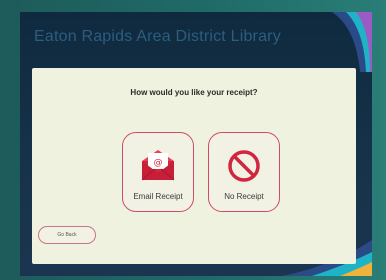 This screenshot has width=386, height=280. What do you see at coordinates (244, 166) in the screenshot?
I see `prohibited-icon` at bounding box center [244, 166].